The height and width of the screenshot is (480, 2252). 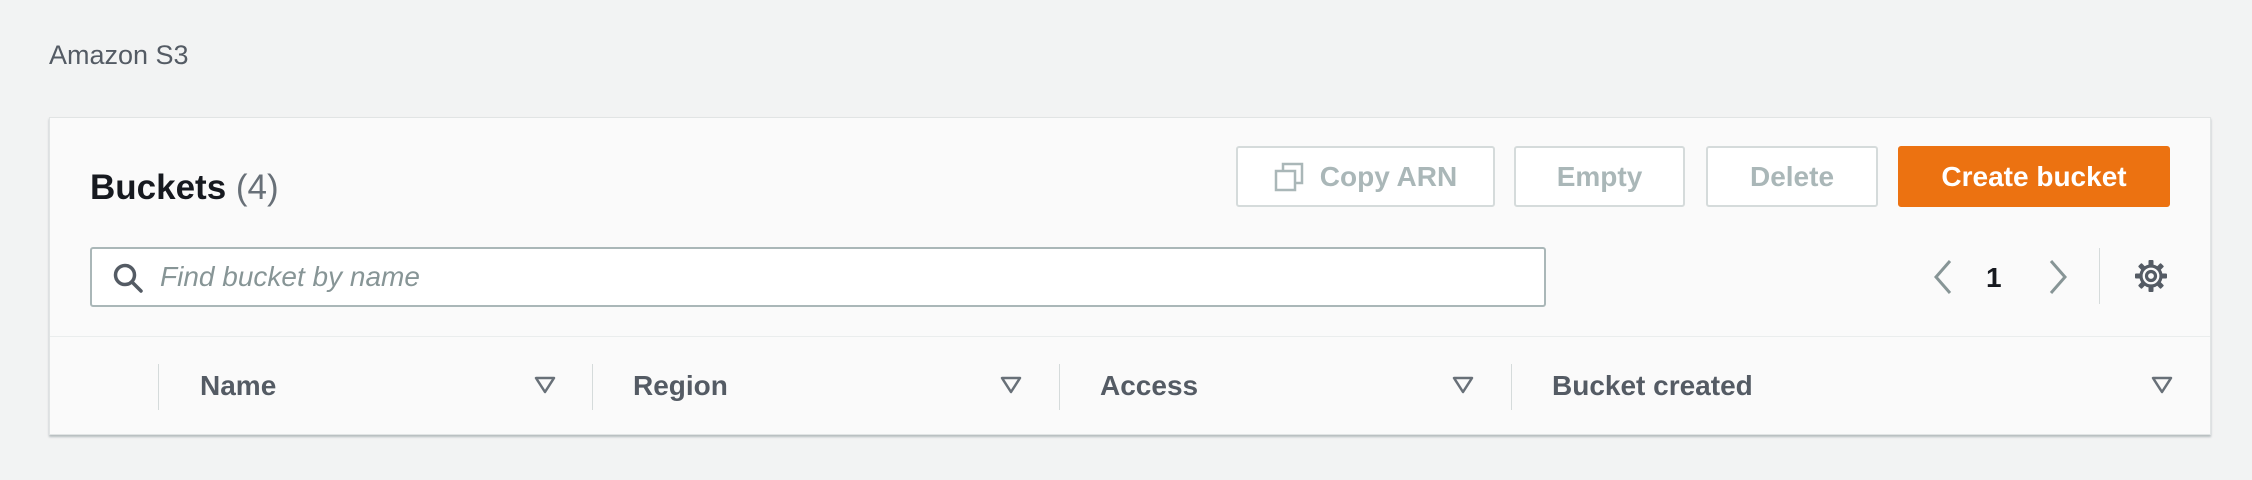 What do you see at coordinates (119, 55) in the screenshot?
I see `breadcrumb: Amazon S3` at bounding box center [119, 55].